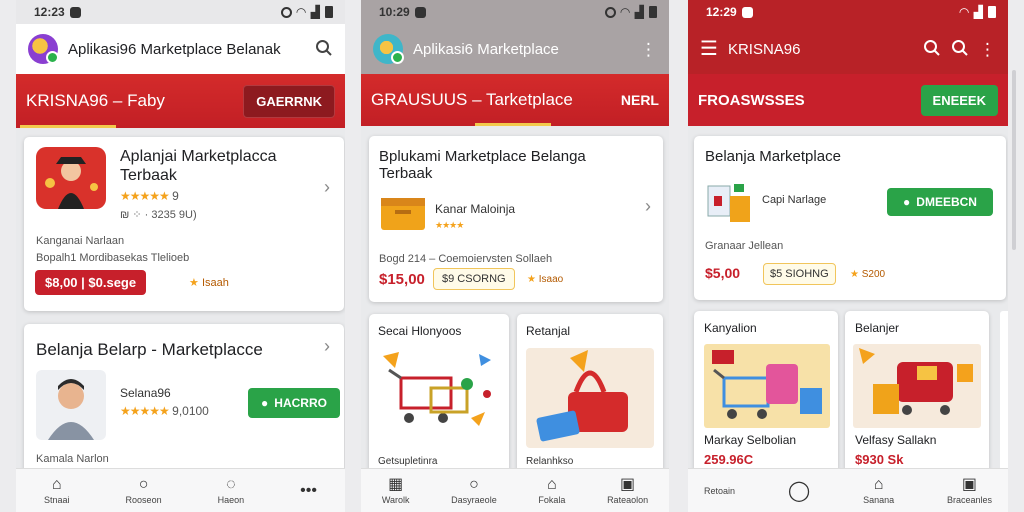 Image resolution: width=1024 pixels, height=512 pixels. What do you see at coordinates (959, 100) in the screenshot?
I see `promo-button: ENEEEK` at bounding box center [959, 100].